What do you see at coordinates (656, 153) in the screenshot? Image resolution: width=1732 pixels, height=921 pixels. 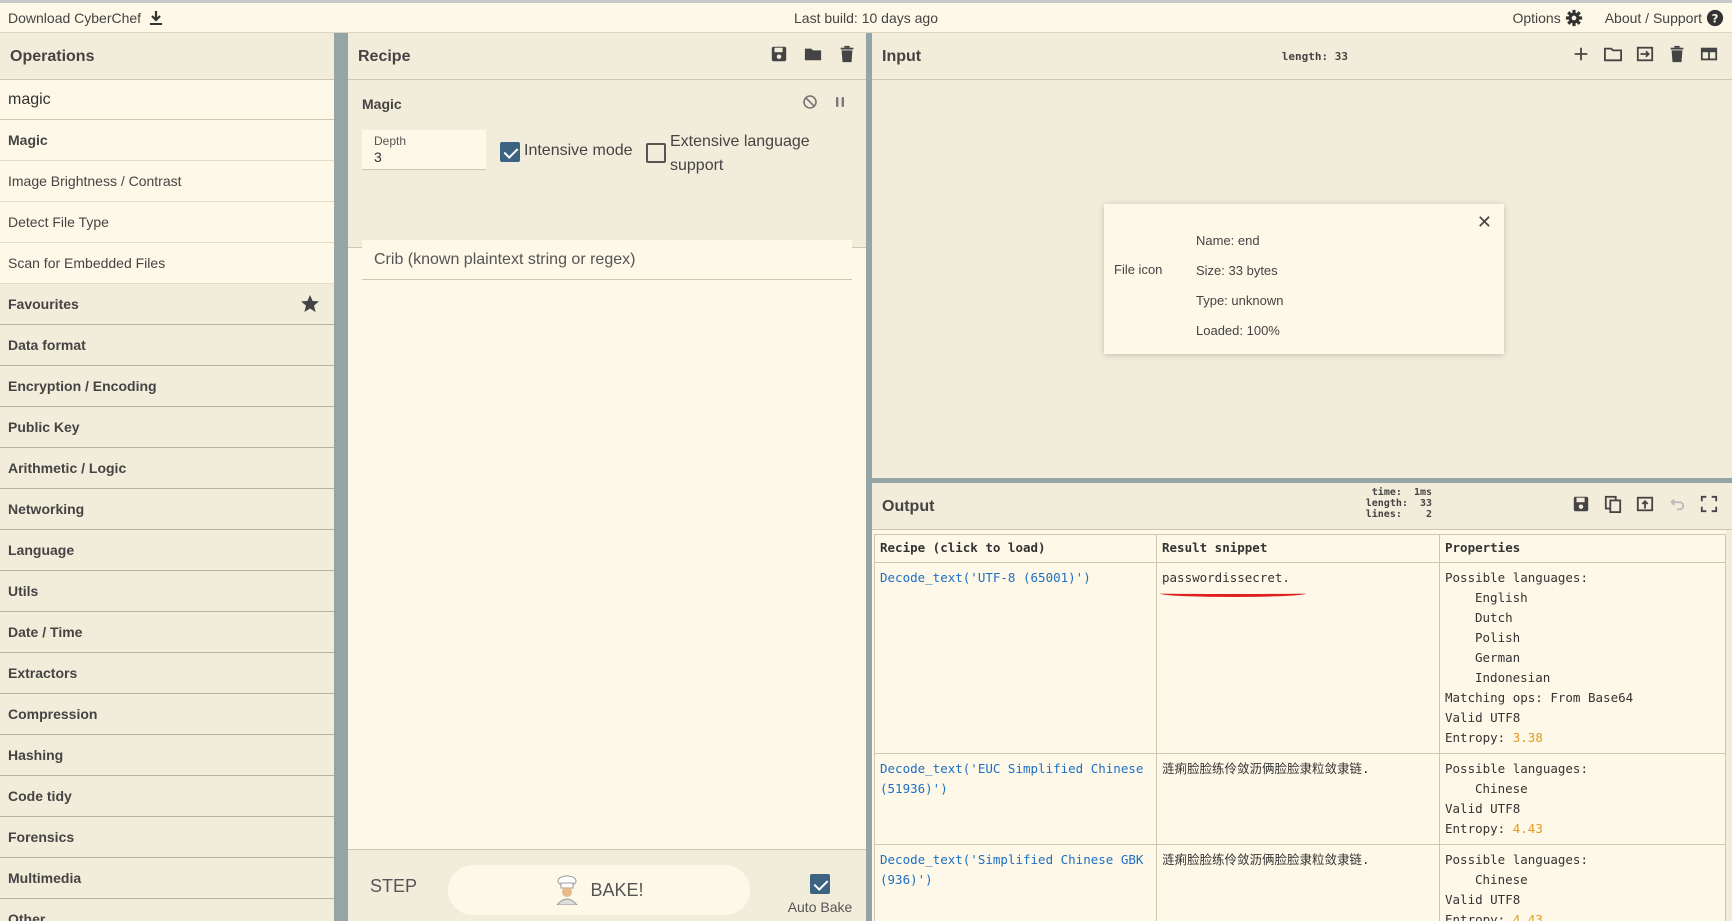 I see `extensive-language-check` at bounding box center [656, 153].